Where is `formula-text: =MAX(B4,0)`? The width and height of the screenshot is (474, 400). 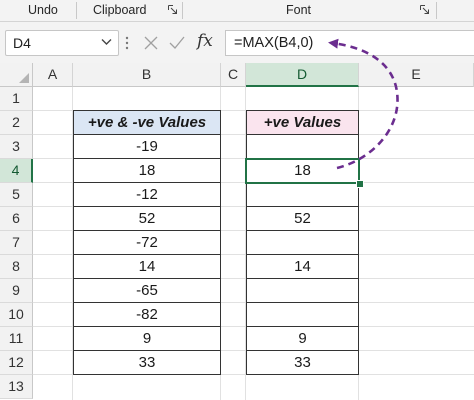
formula-text: =MAX(B4,0) is located at coordinates (274, 43).